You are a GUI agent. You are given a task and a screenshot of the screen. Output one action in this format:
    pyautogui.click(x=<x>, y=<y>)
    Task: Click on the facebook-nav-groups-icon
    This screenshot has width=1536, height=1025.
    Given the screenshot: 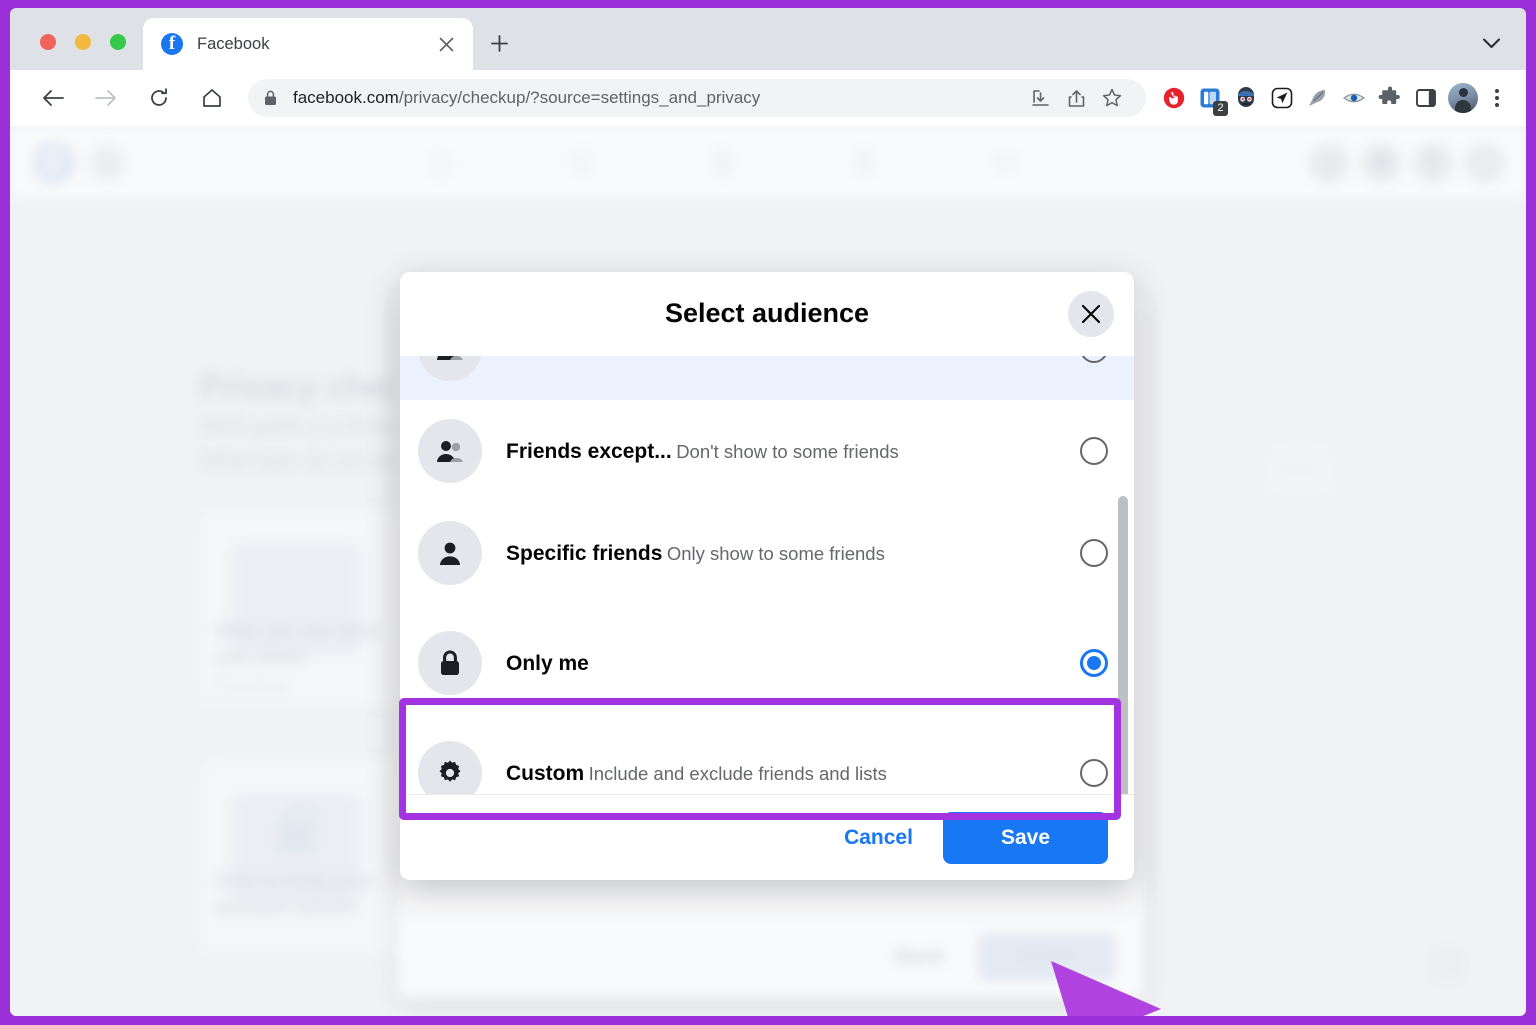 What is the action you would take?
    pyautogui.click(x=864, y=163)
    